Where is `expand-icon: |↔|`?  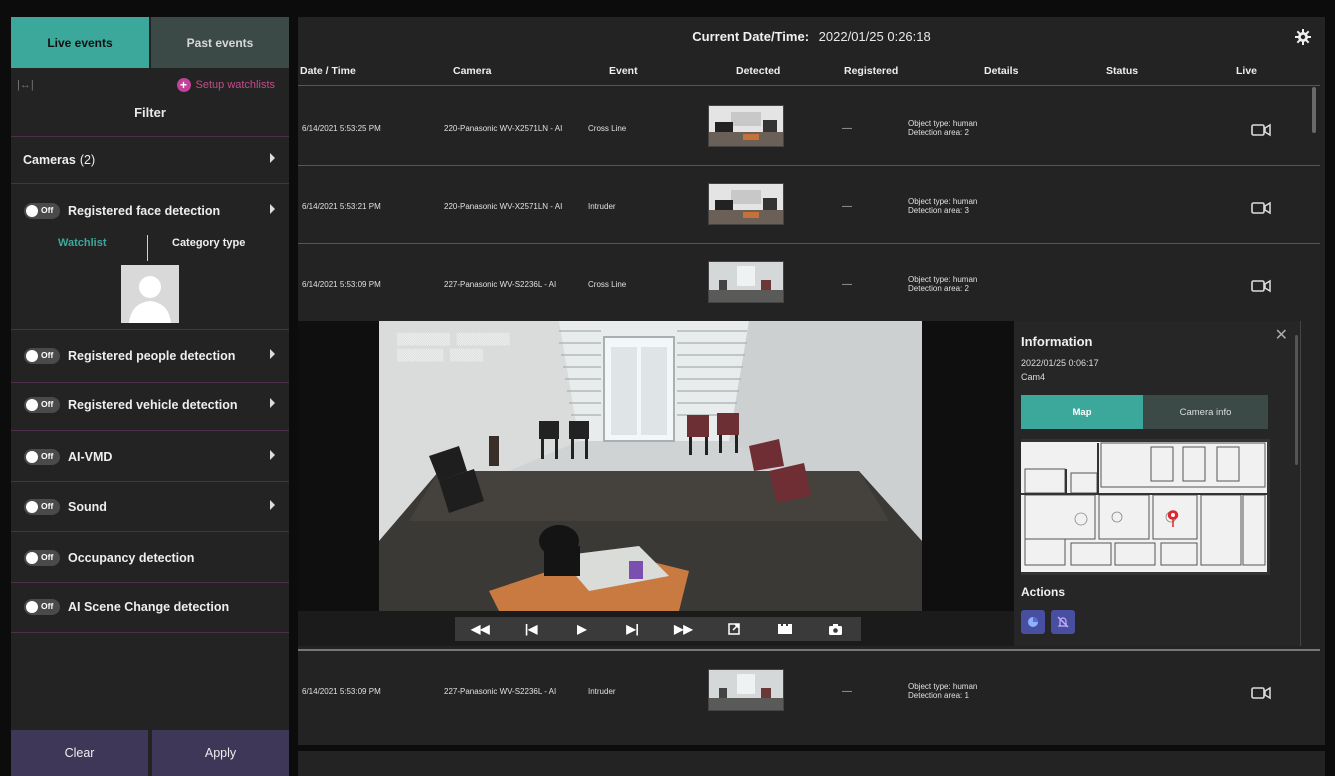
expand-icon: |↔| is located at coordinates (25, 85).